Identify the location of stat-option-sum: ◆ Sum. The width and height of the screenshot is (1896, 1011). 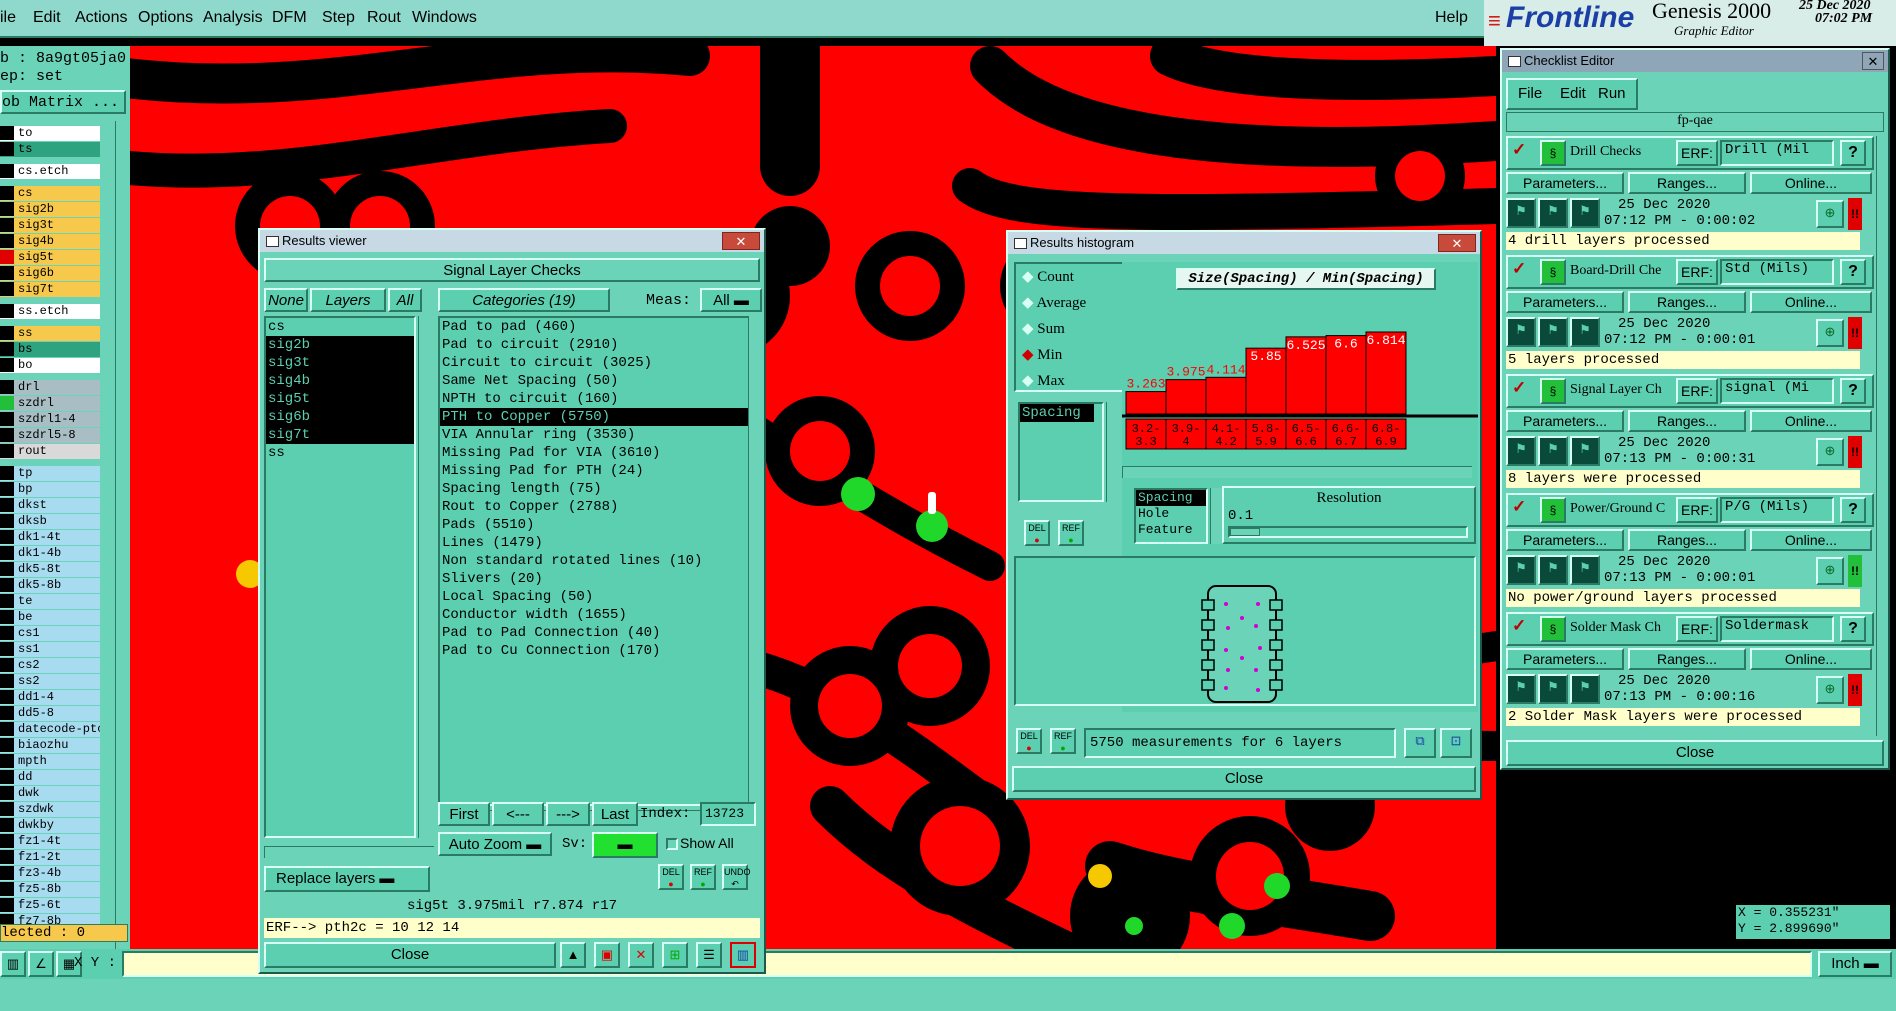
(1070, 329).